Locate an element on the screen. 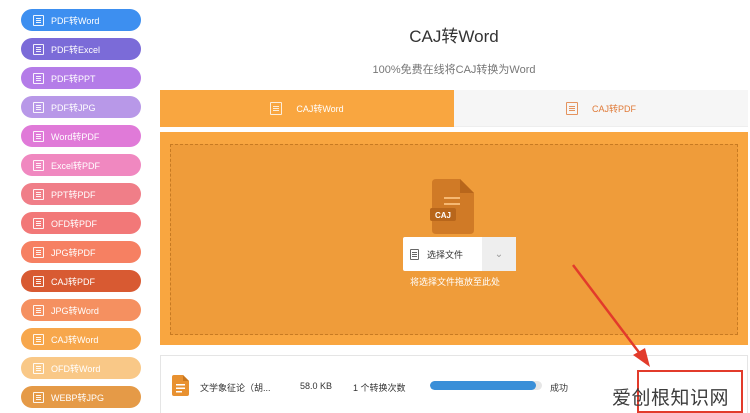 Image resolution: width=750 pixels, height=413 pixels. sidebar-item-label: JPG转PDF is located at coordinates (73, 252).